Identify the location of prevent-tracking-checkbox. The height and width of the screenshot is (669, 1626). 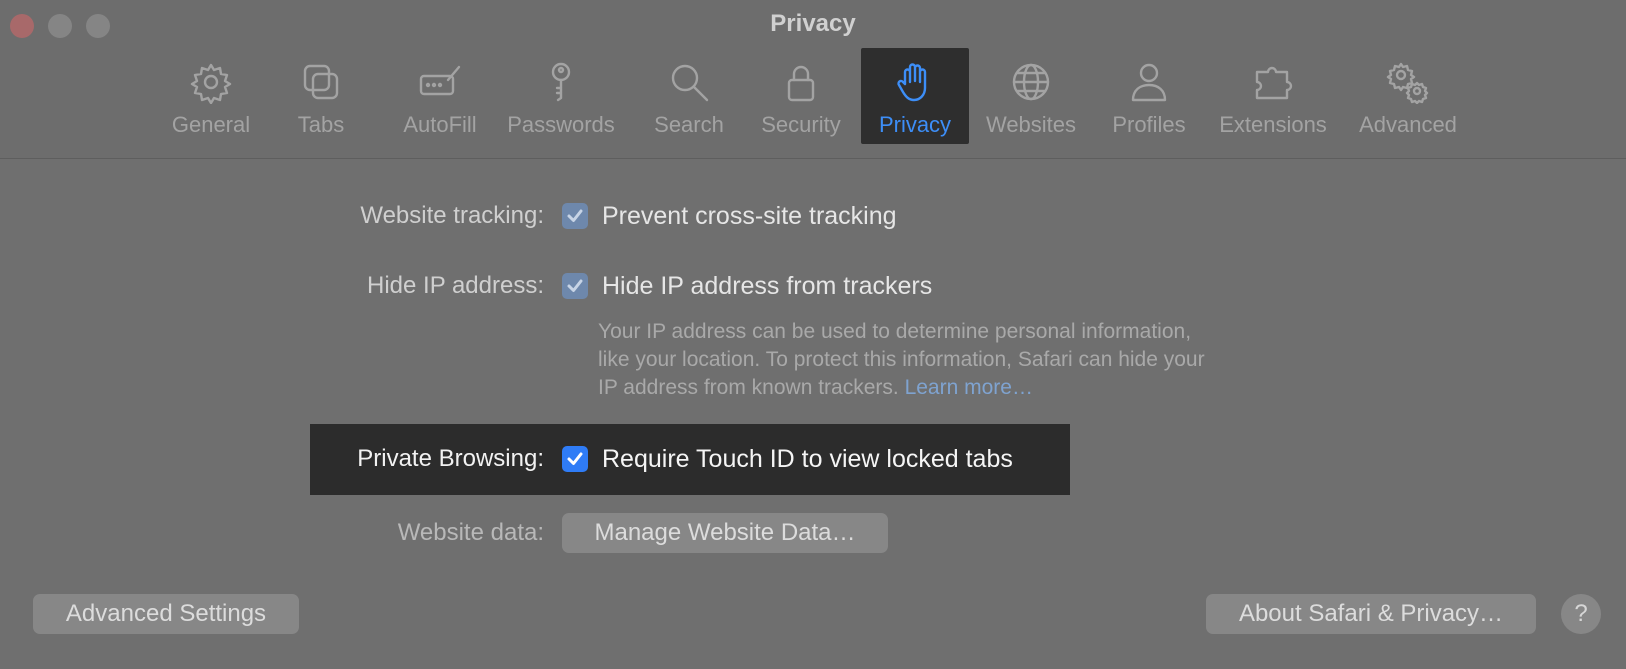
(575, 216).